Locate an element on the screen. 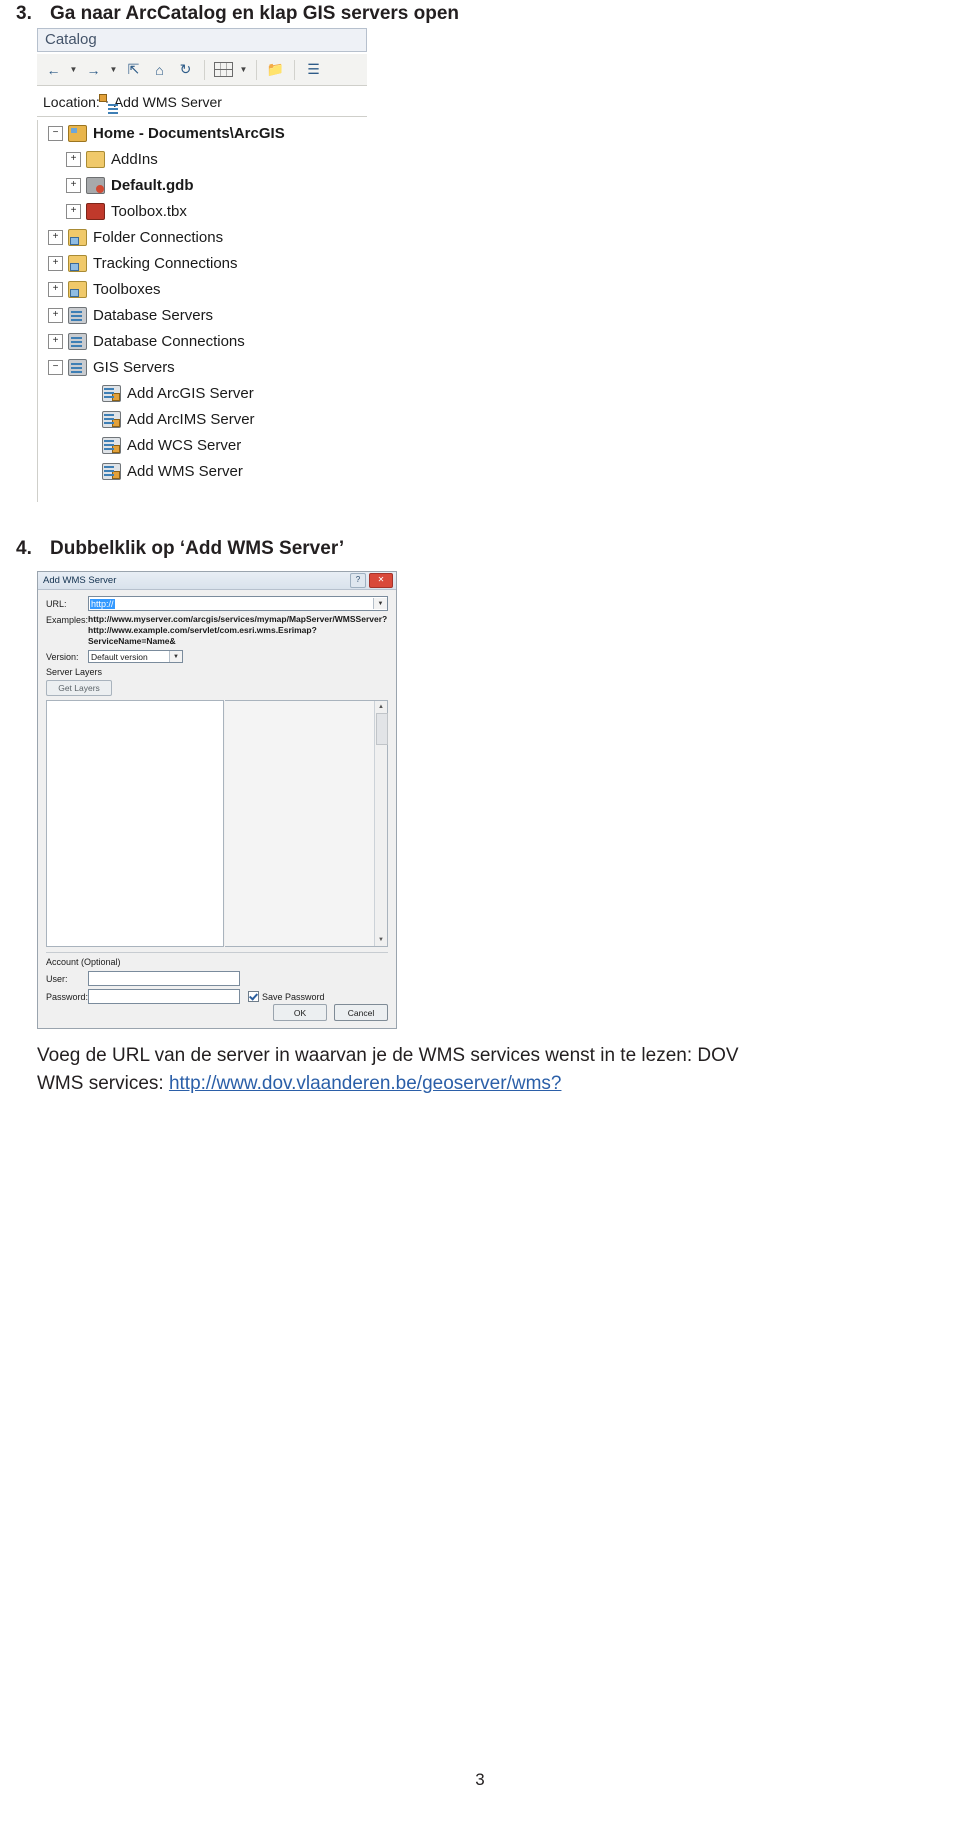  view-chevron-down-icon: ▼ is located at coordinates (243, 69).